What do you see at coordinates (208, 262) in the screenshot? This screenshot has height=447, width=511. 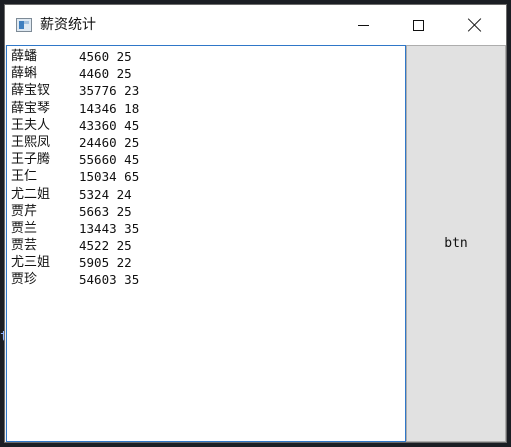 I see `record-row: 尤三姐 5905 22` at bounding box center [208, 262].